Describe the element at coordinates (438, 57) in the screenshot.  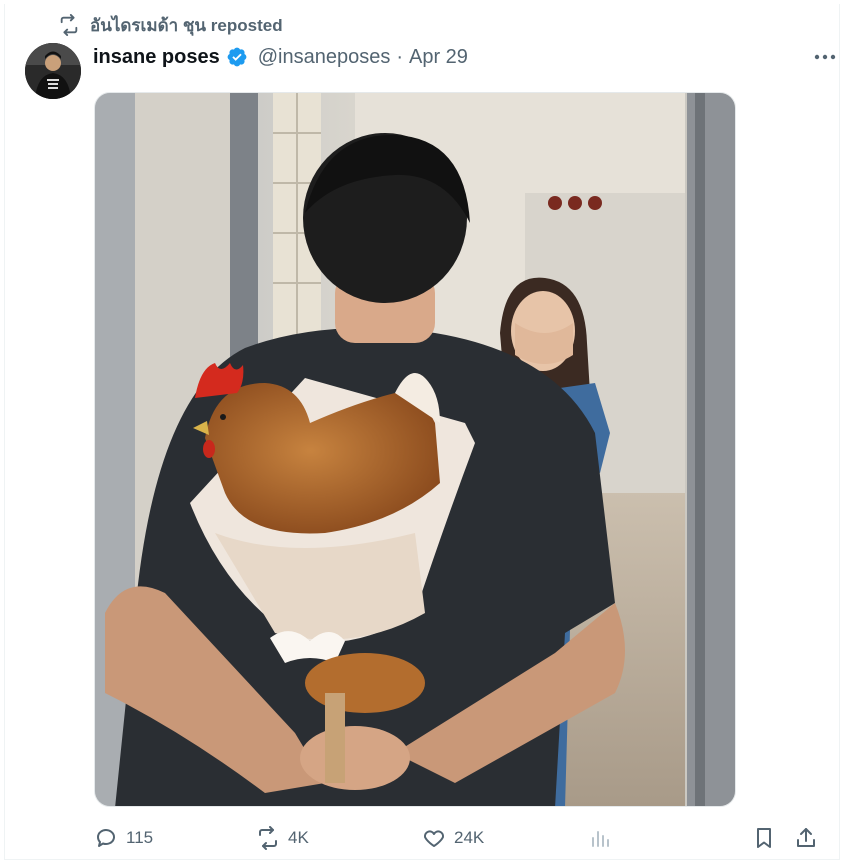
I see `tweet-date: Apr 29` at that location.